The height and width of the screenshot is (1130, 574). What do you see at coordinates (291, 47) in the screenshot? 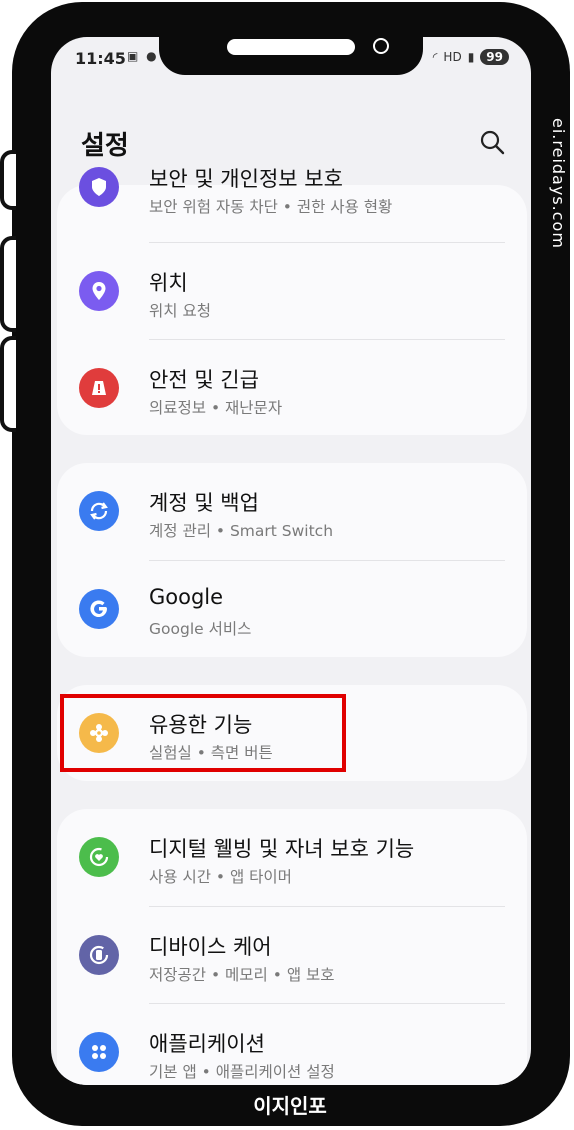
I see `speaker-pill` at bounding box center [291, 47].